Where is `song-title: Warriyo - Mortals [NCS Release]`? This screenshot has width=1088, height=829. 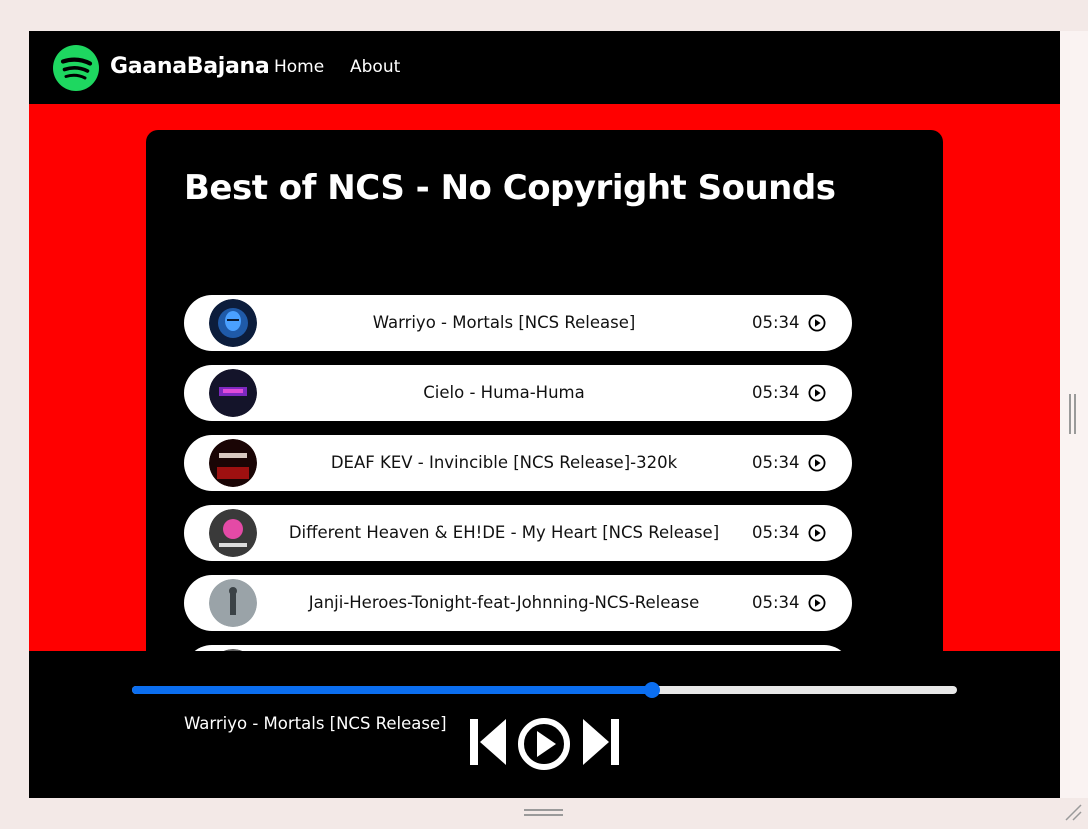
song-title: Warriyo - Mortals [NCS Release] is located at coordinates (504, 322).